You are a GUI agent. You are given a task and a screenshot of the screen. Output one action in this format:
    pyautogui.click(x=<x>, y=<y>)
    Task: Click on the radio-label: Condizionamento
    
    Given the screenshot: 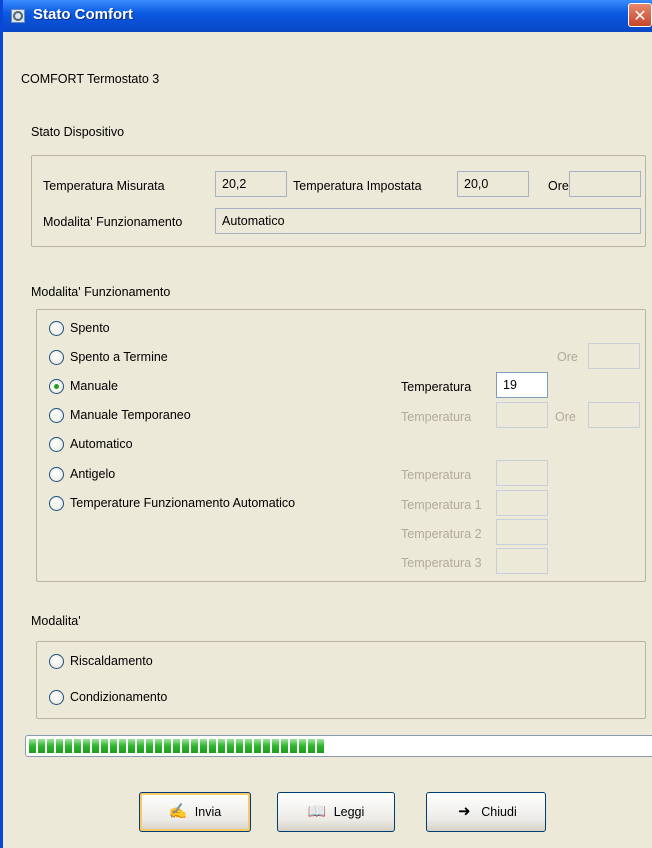 What is the action you would take?
    pyautogui.click(x=119, y=697)
    